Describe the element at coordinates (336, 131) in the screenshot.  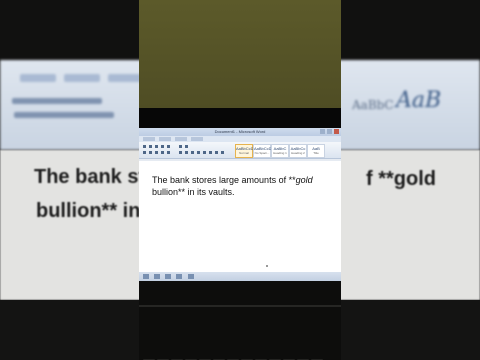
I see `close-icon` at that location.